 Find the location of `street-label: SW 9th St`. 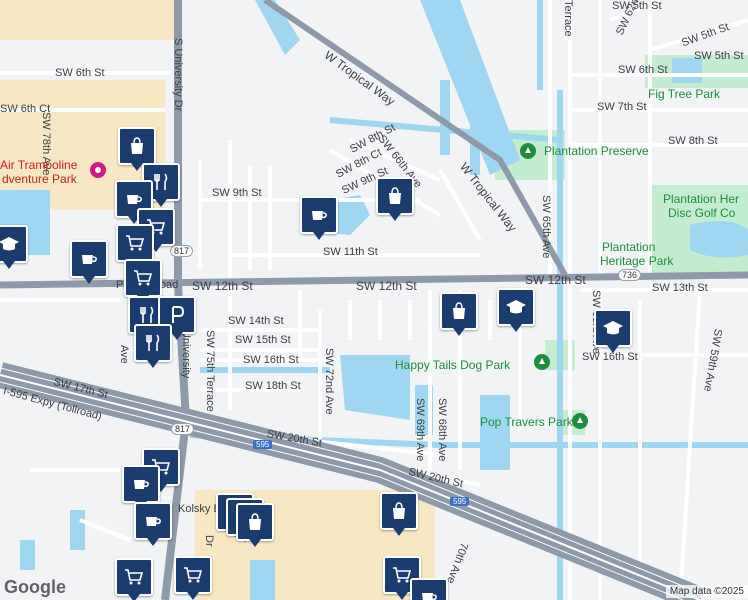

street-label: SW 9th St is located at coordinates (237, 193).